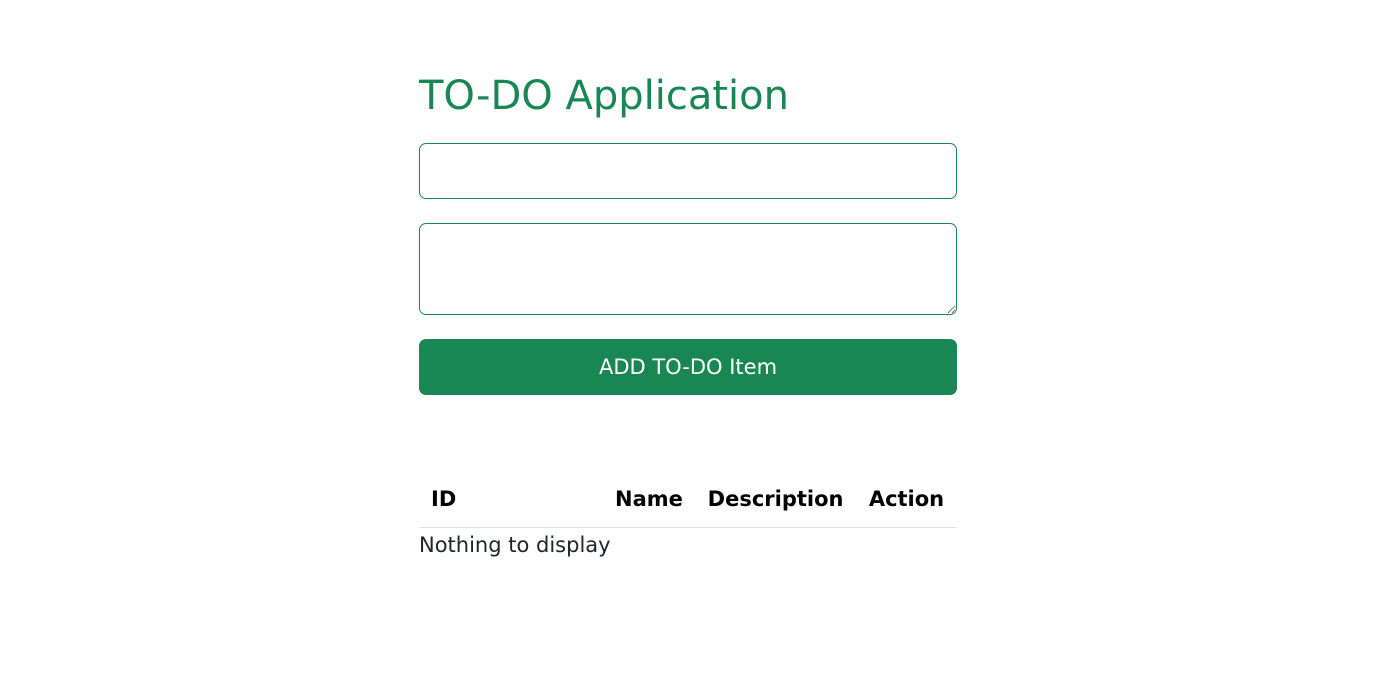 The width and height of the screenshot is (1380, 690). What do you see at coordinates (776, 500) in the screenshot?
I see `column-header-description: Description` at bounding box center [776, 500].